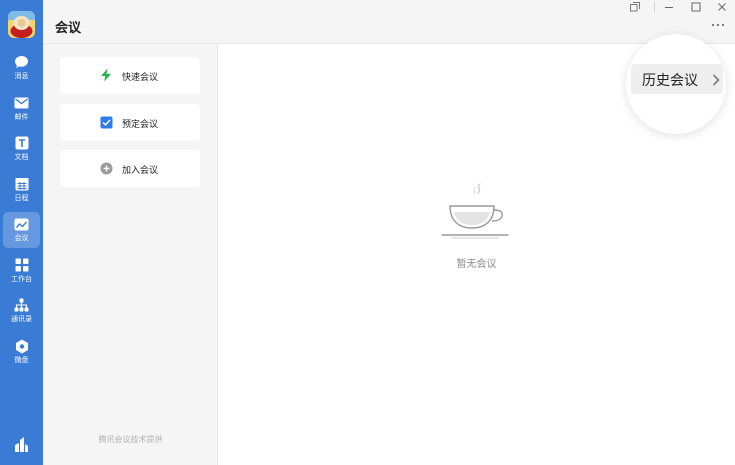 The image size is (735, 465). I want to click on avatar, so click(21, 24).